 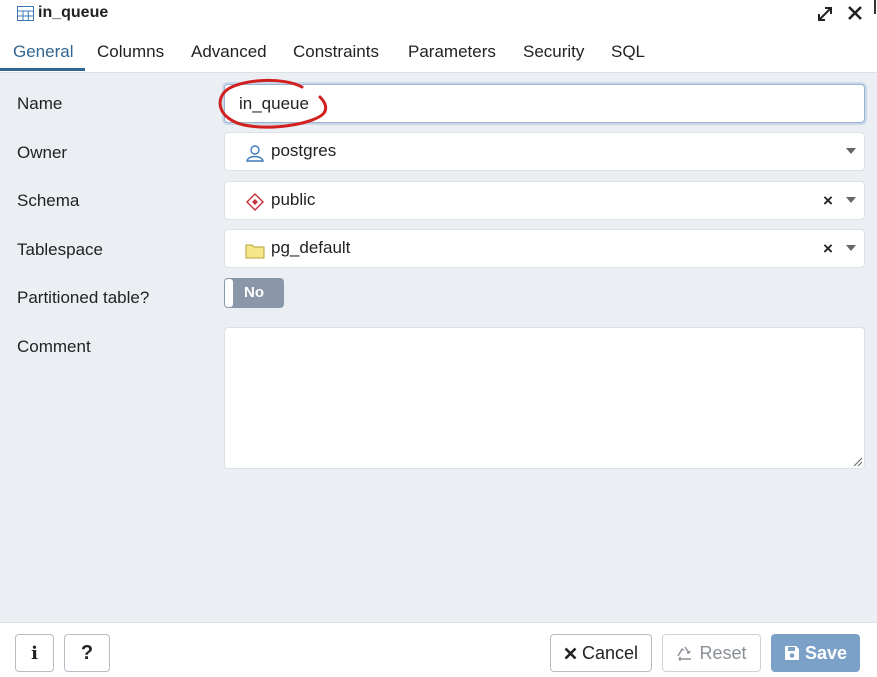 I want to click on close-icon, so click(x=855, y=13).